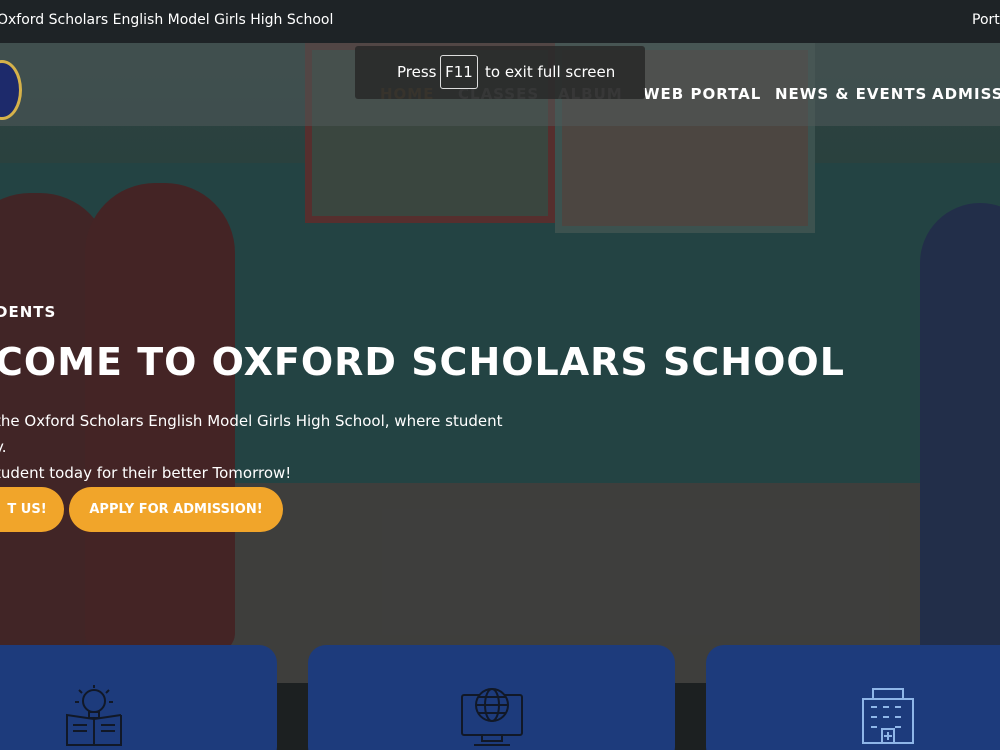  Describe the element at coordinates (32, 509) in the screenshot. I see `contact-us-button: T US!` at that location.